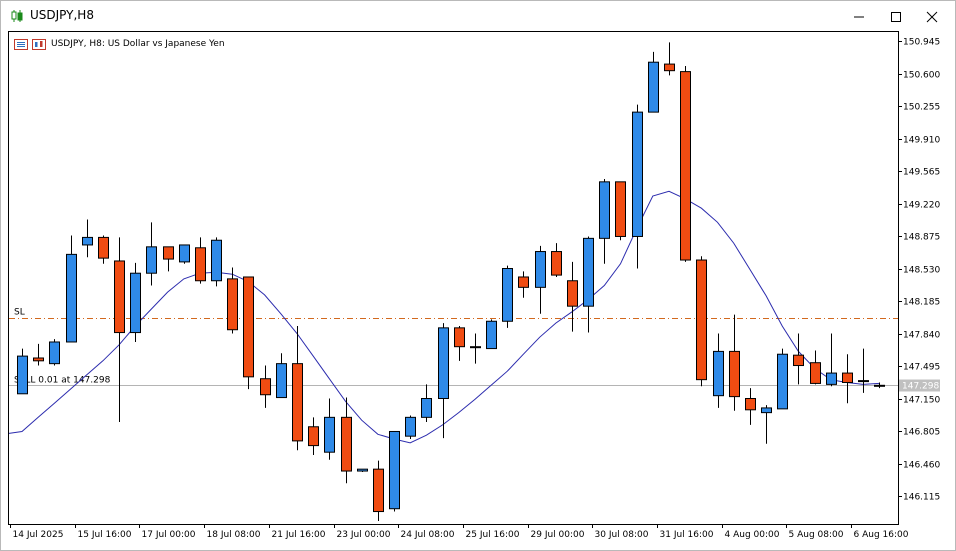 Image resolution: width=956 pixels, height=551 pixels. What do you see at coordinates (920, 387) in the screenshot?
I see `price-tag-label: 147.298` at bounding box center [920, 387].